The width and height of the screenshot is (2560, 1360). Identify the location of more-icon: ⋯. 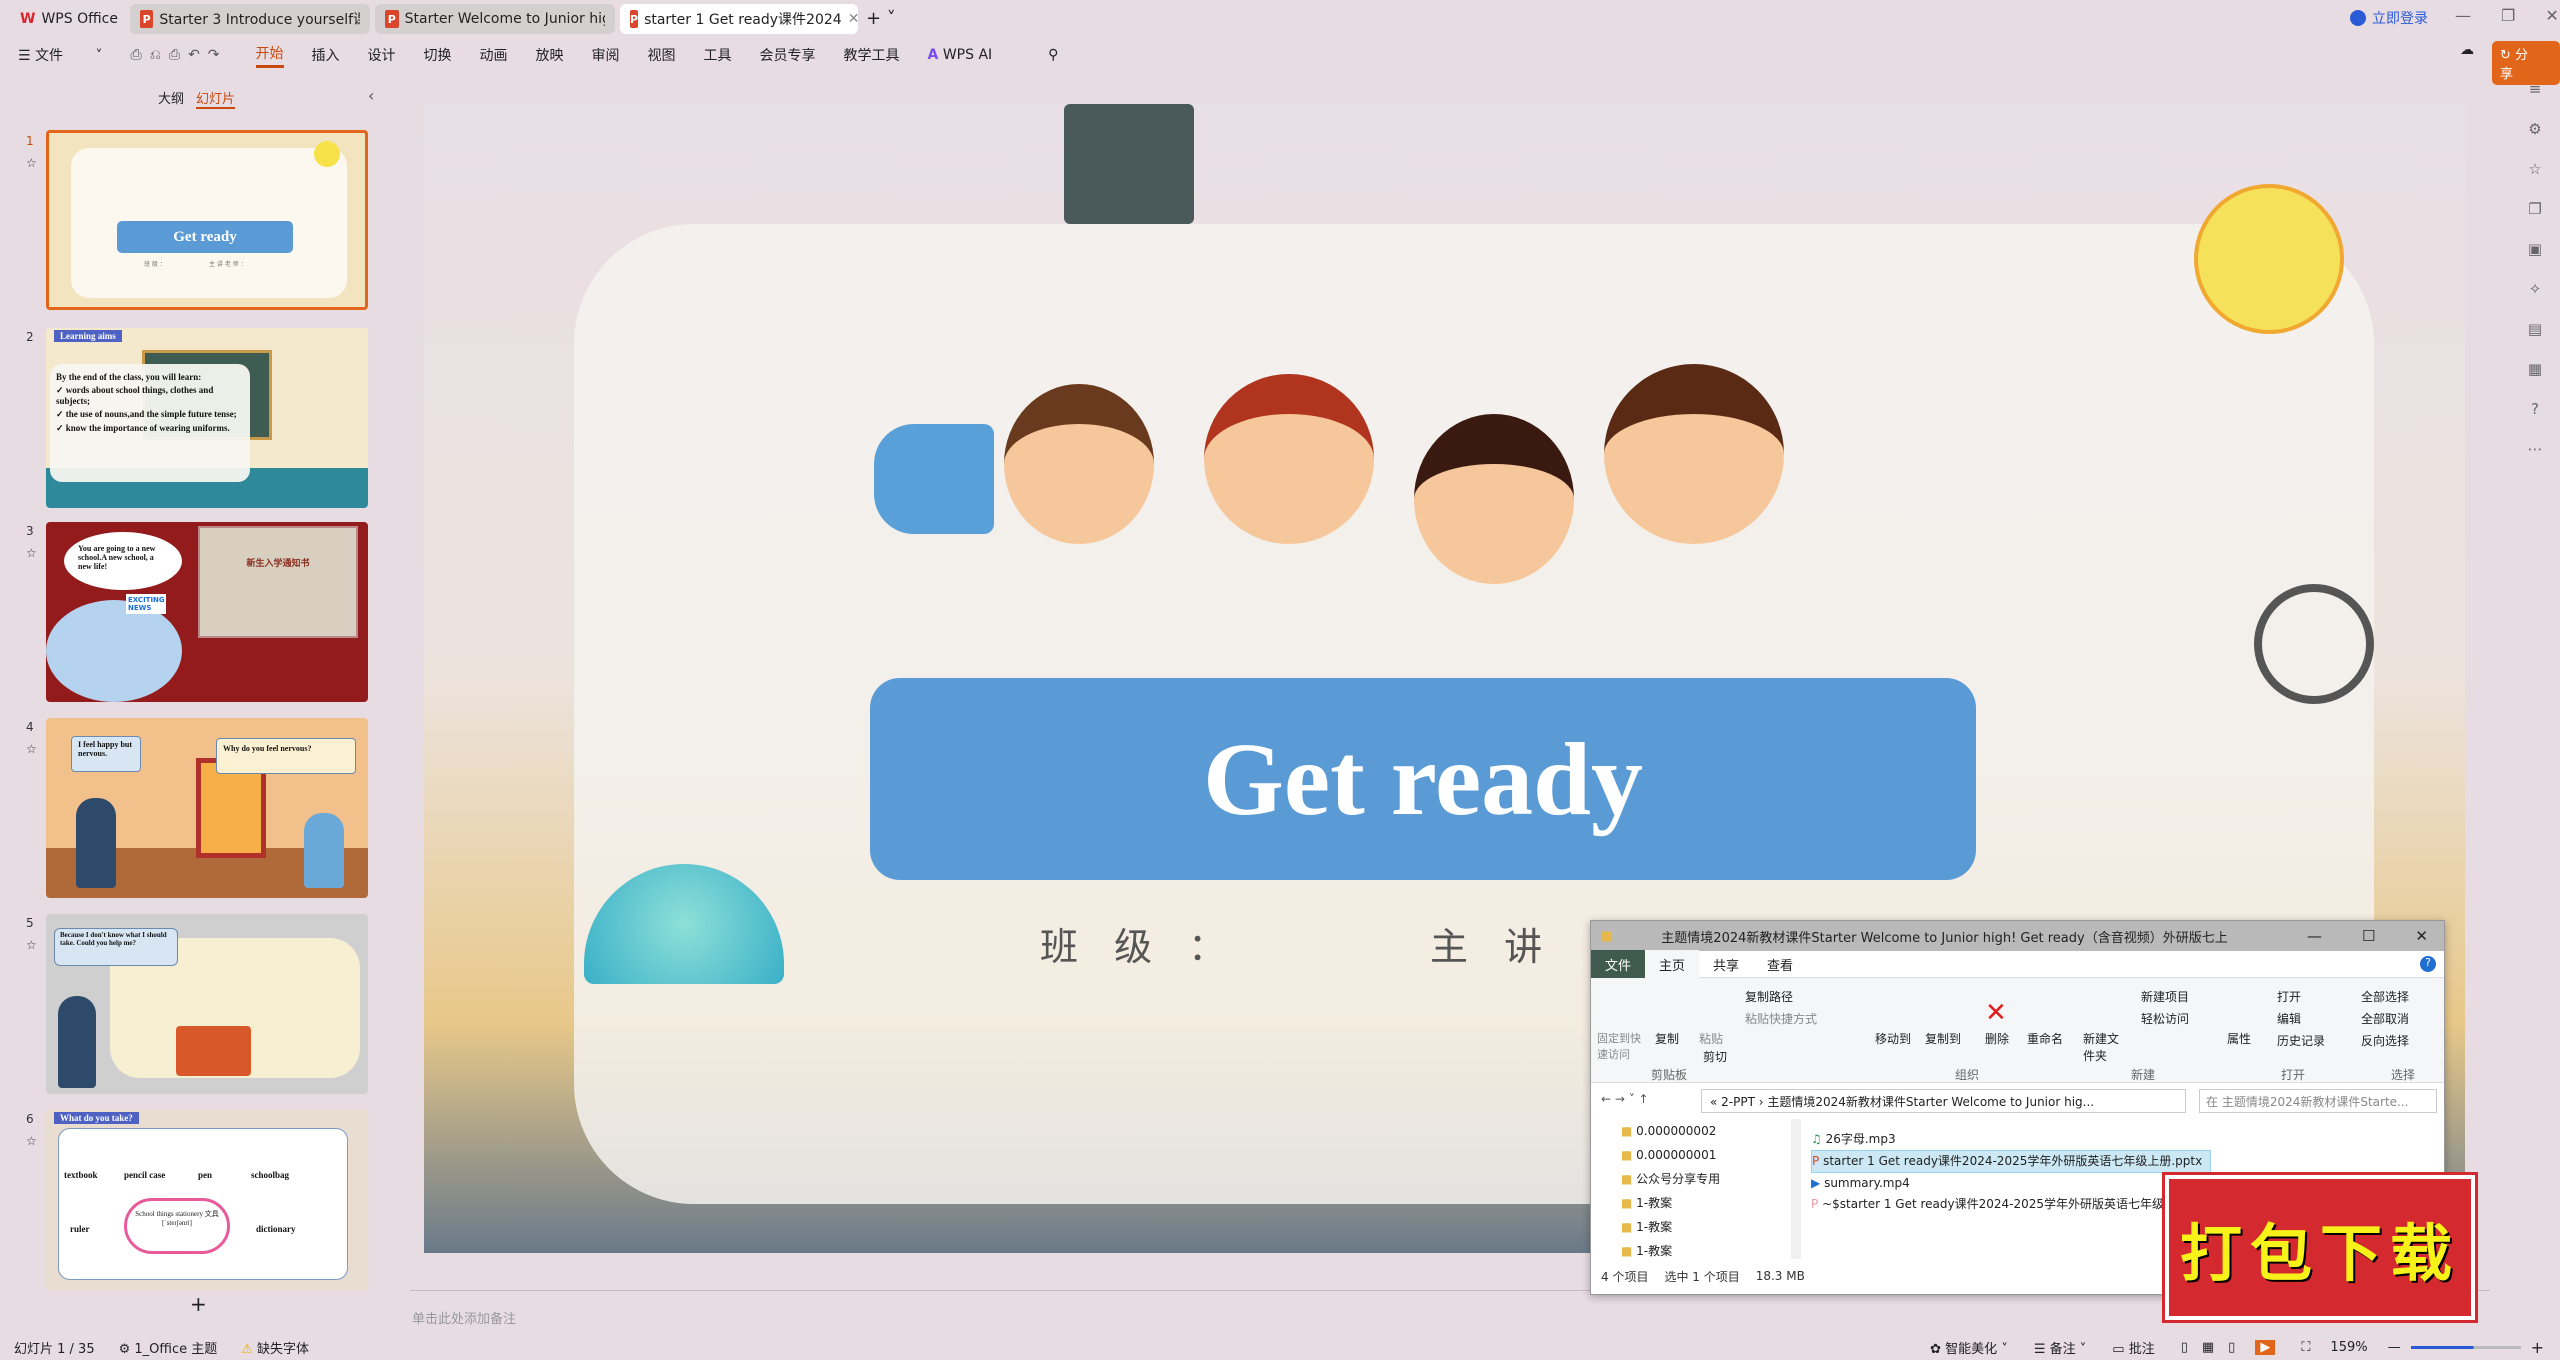
(2535, 449).